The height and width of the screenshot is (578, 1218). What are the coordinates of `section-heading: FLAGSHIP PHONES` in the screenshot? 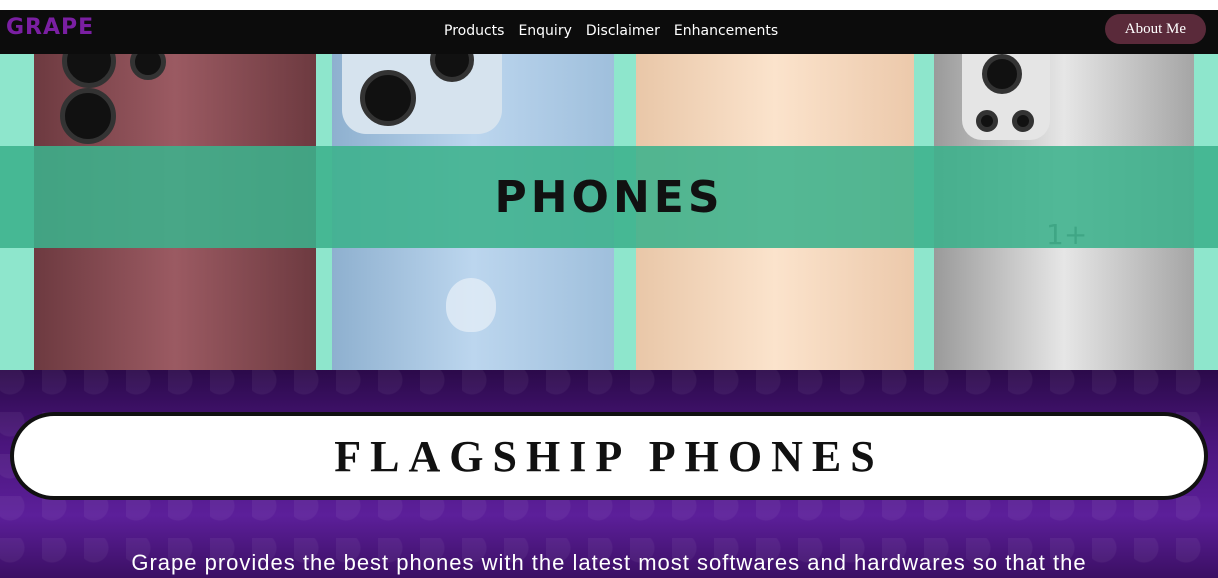 It's located at (609, 456).